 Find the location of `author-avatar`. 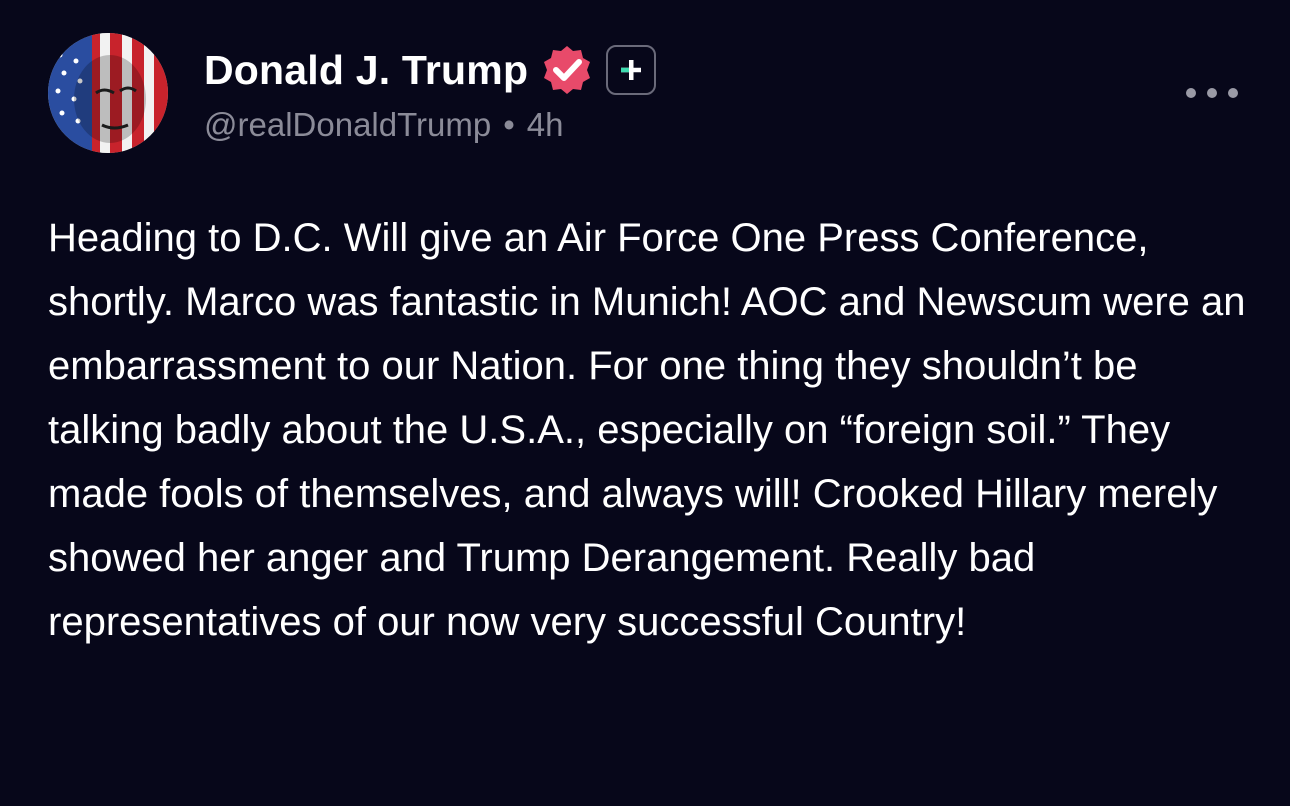

author-avatar is located at coordinates (108, 93).